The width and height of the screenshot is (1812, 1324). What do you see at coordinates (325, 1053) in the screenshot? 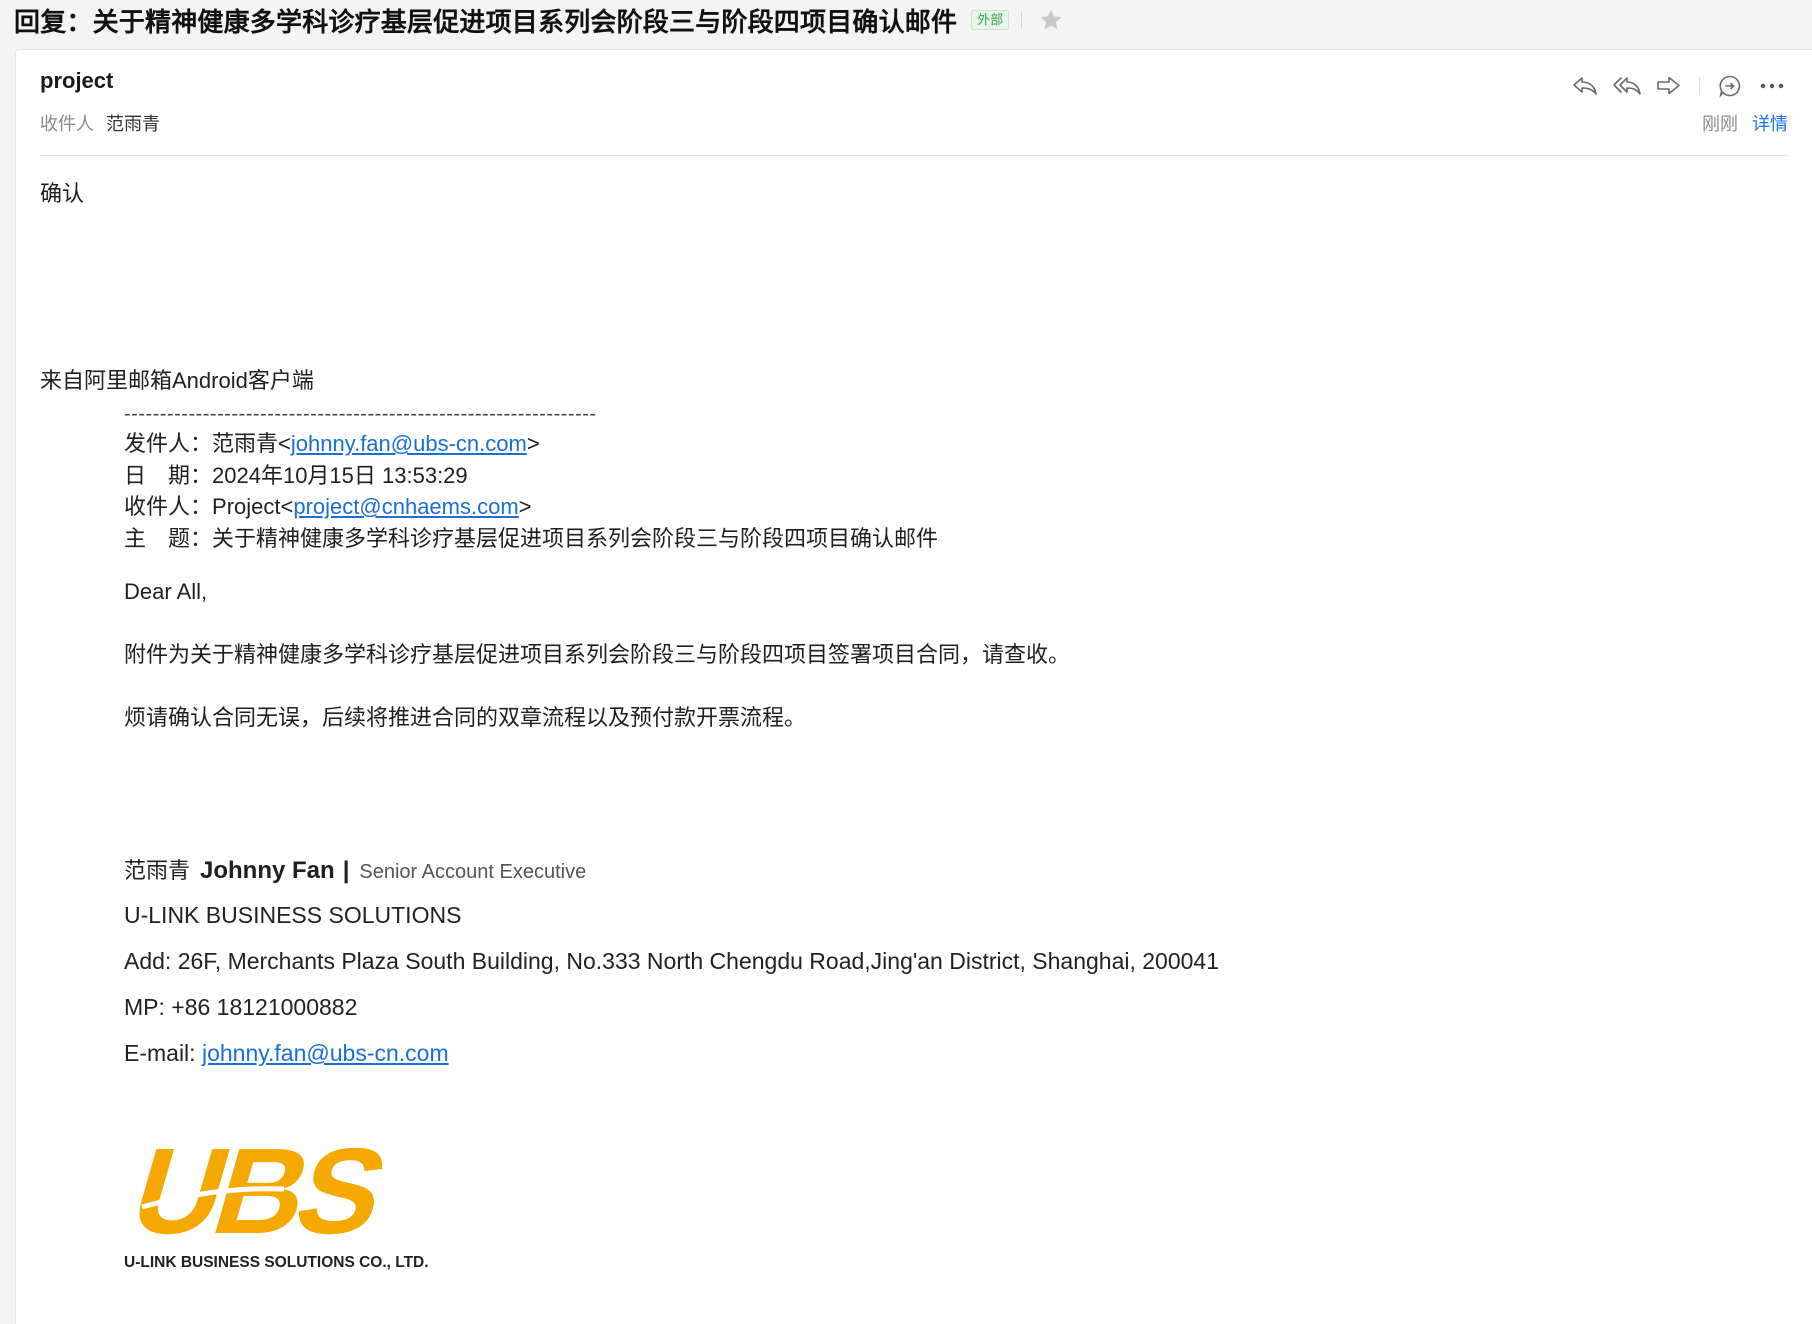
I see `signature-email-link: johnny.fan@ubs-cn.com` at bounding box center [325, 1053].